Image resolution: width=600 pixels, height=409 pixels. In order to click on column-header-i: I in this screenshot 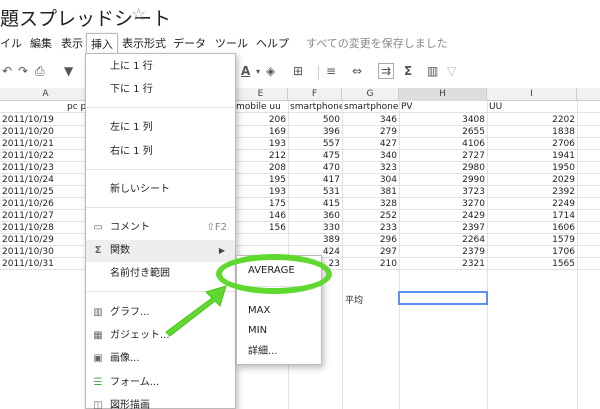, I will do `click(532, 94)`.